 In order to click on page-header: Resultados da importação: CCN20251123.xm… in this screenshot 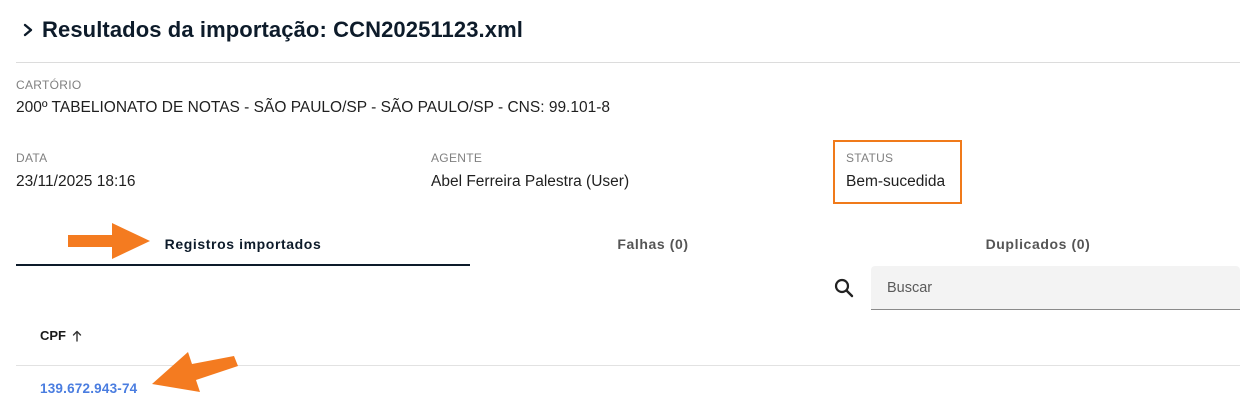, I will do `click(272, 30)`.